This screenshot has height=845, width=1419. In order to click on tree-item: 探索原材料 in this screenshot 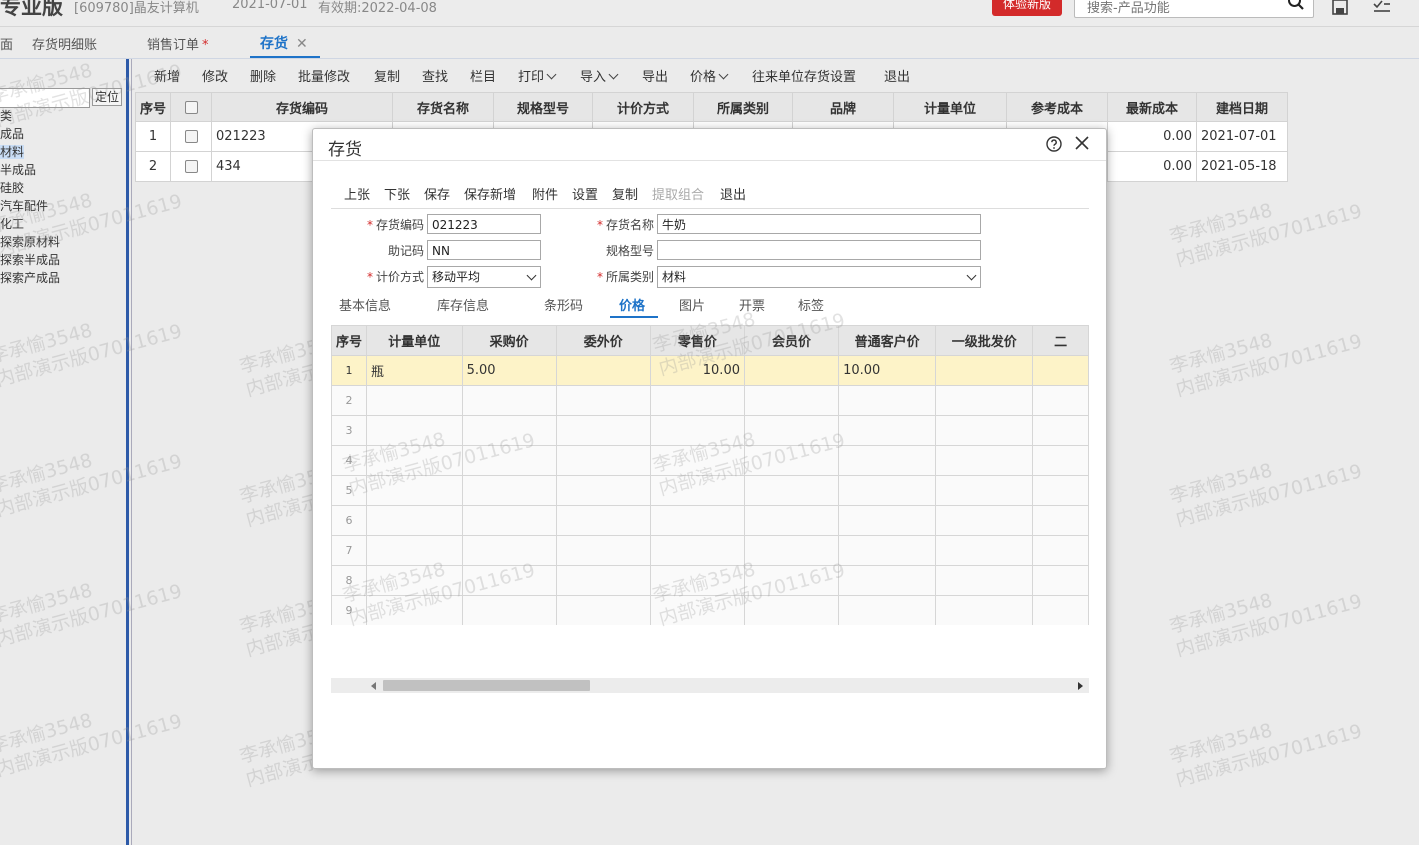, I will do `click(30, 242)`.